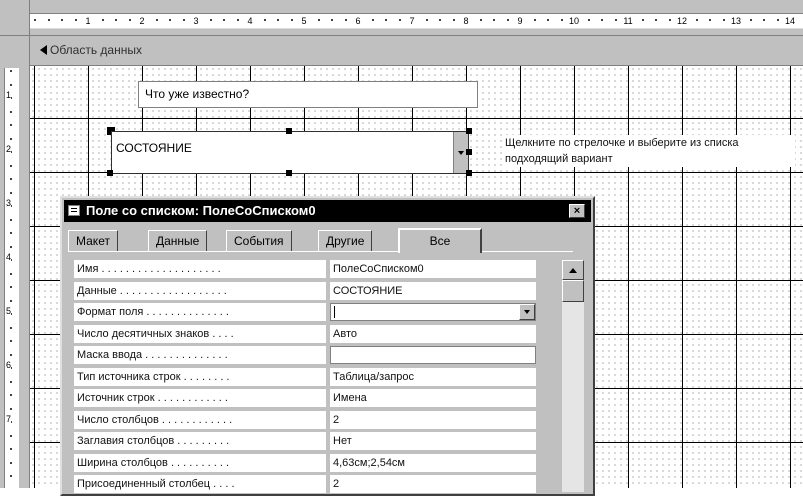 The width and height of the screenshot is (803, 497). I want to click on vertical-ruler: 1 2 3 4 5 6 7, so click(15, 262).